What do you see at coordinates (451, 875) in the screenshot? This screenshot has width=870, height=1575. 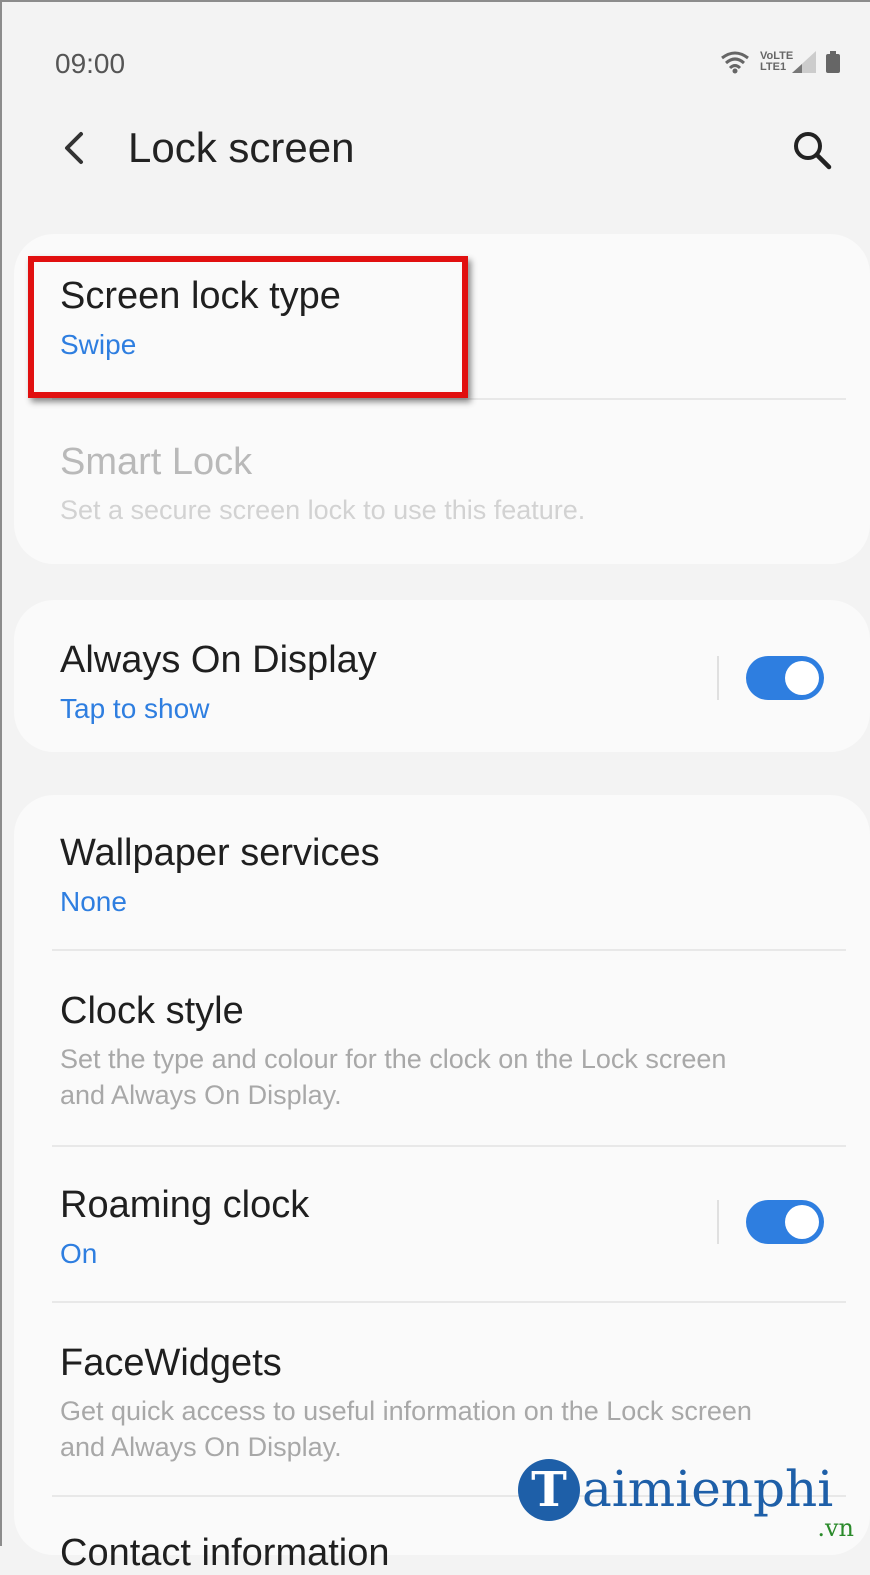 I see `wallpaper-services-item: Wallpaper services None` at bounding box center [451, 875].